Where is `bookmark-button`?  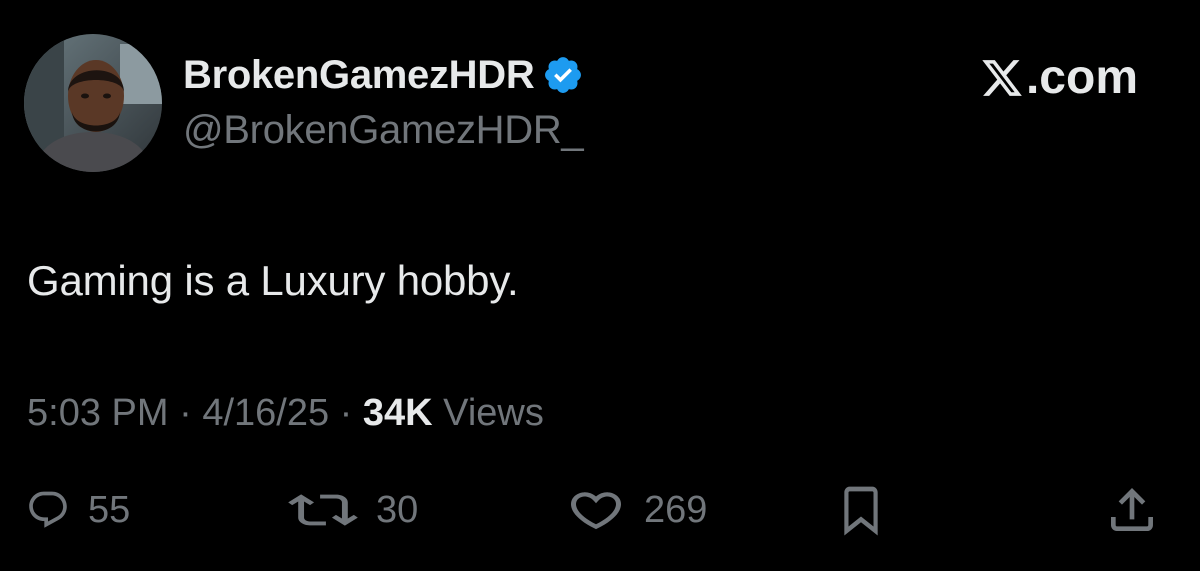 bookmark-button is located at coordinates (861, 510).